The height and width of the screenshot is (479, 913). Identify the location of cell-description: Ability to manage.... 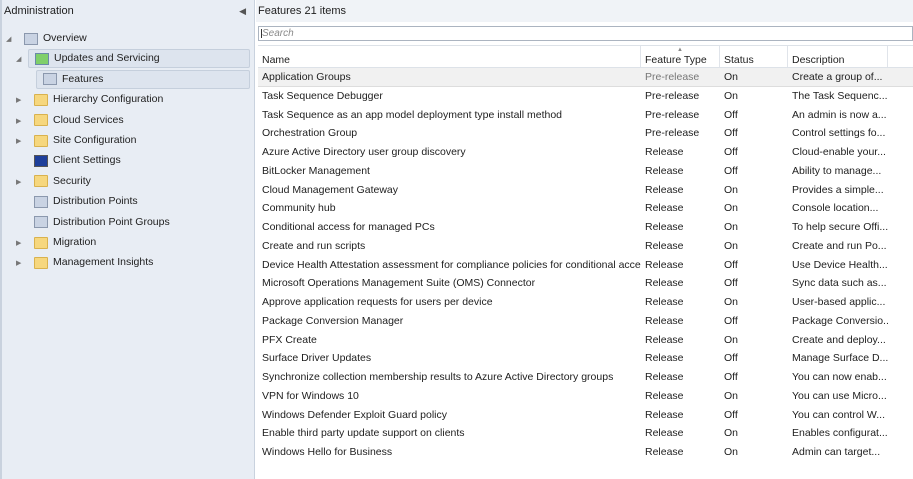
(837, 170).